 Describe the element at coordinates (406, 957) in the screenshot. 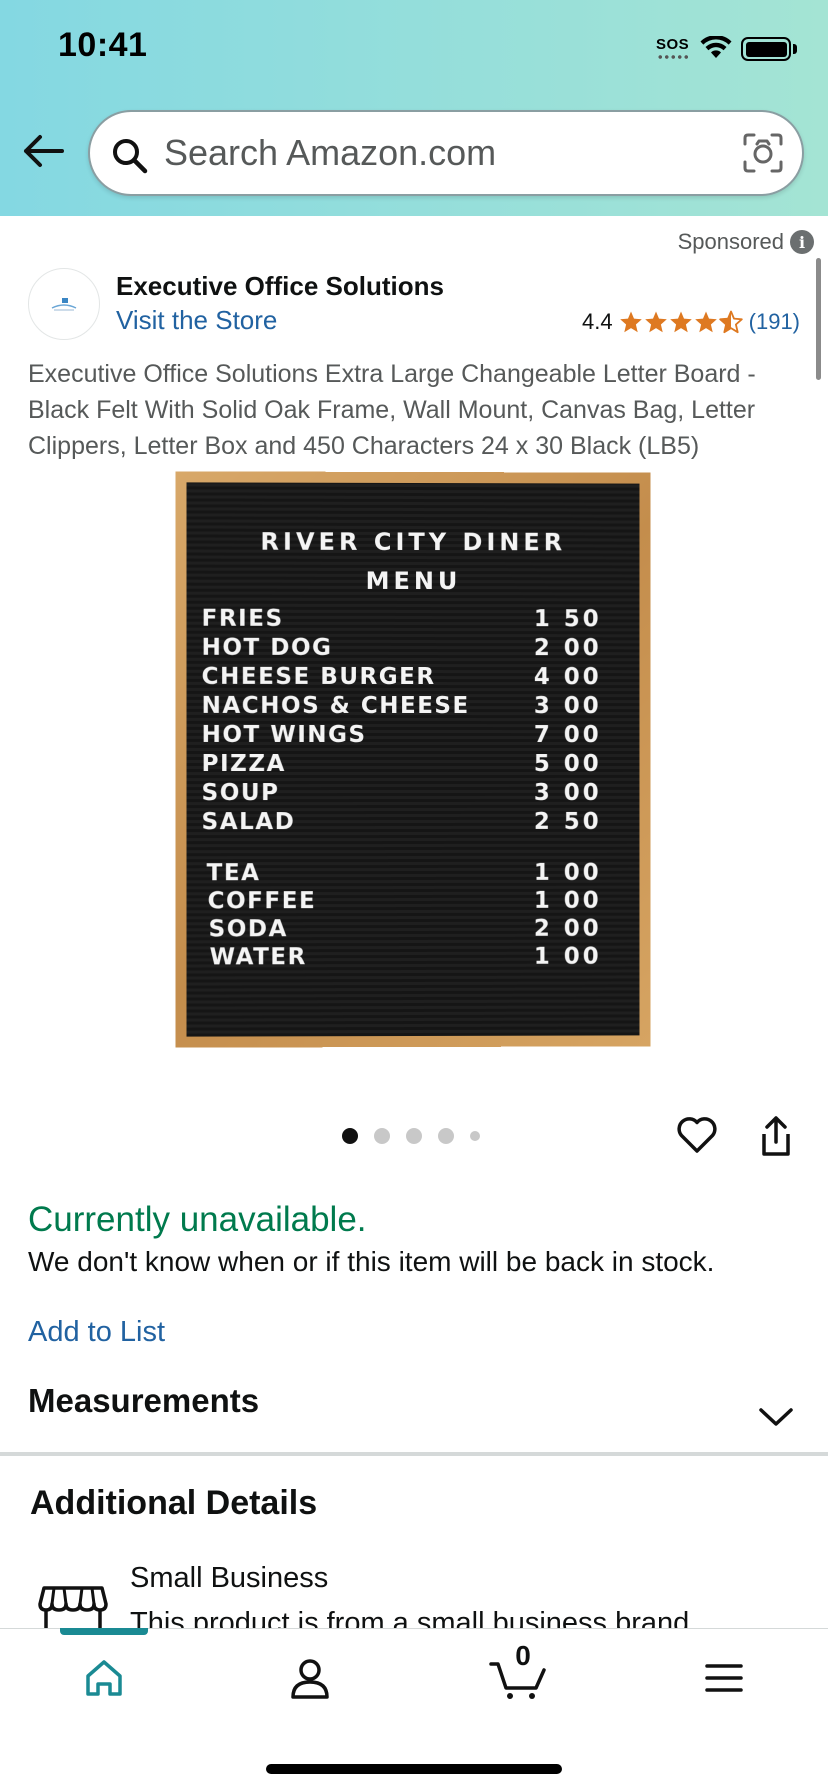

I see `board-row: WATER 1 00` at that location.